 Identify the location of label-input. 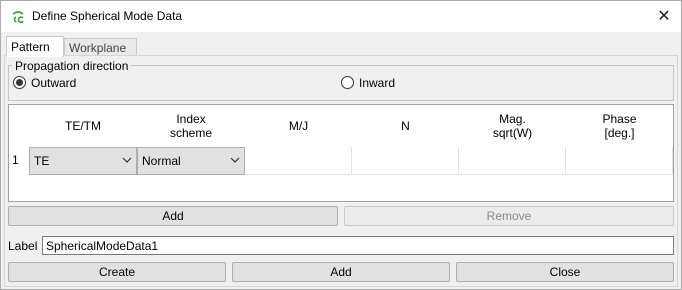
(358, 245).